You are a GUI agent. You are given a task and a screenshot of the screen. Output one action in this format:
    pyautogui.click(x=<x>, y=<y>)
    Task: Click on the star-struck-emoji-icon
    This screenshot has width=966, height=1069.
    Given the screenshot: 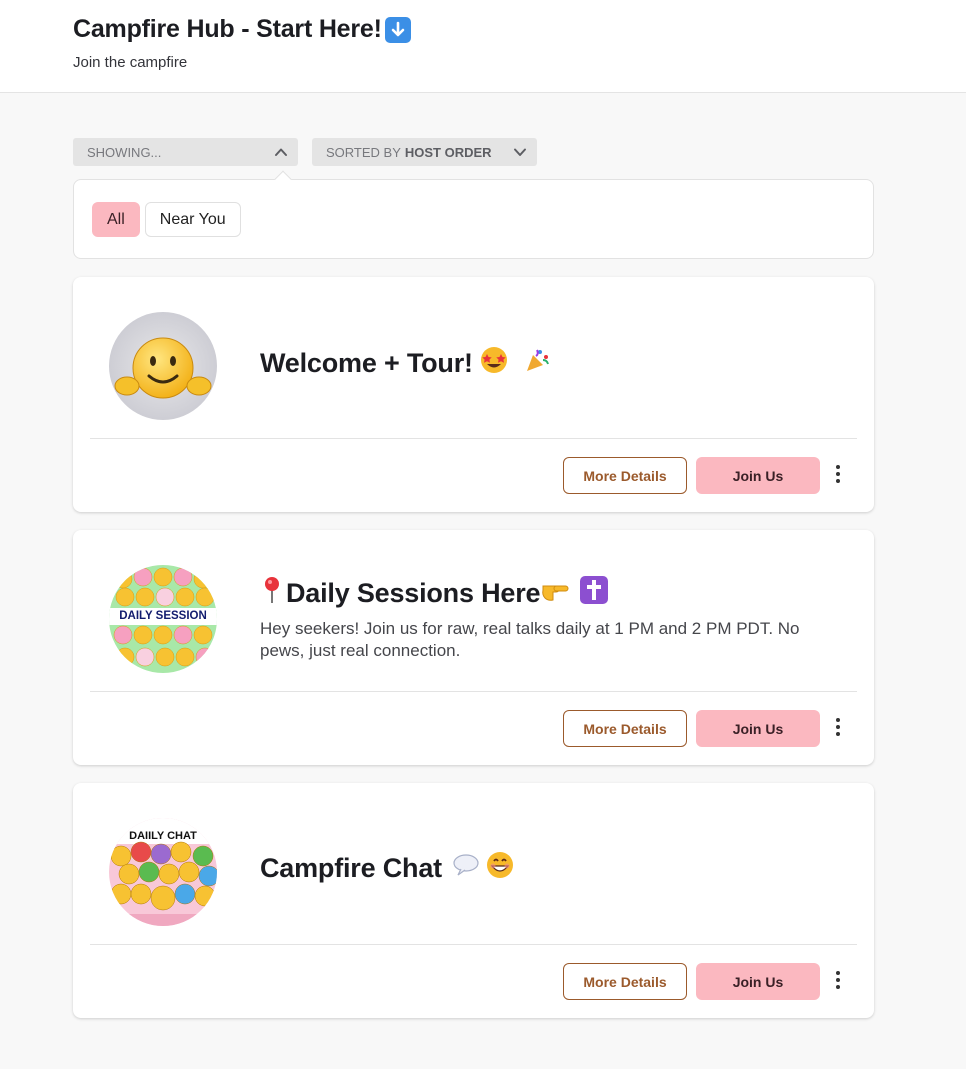 What is the action you would take?
    pyautogui.click(x=494, y=363)
    